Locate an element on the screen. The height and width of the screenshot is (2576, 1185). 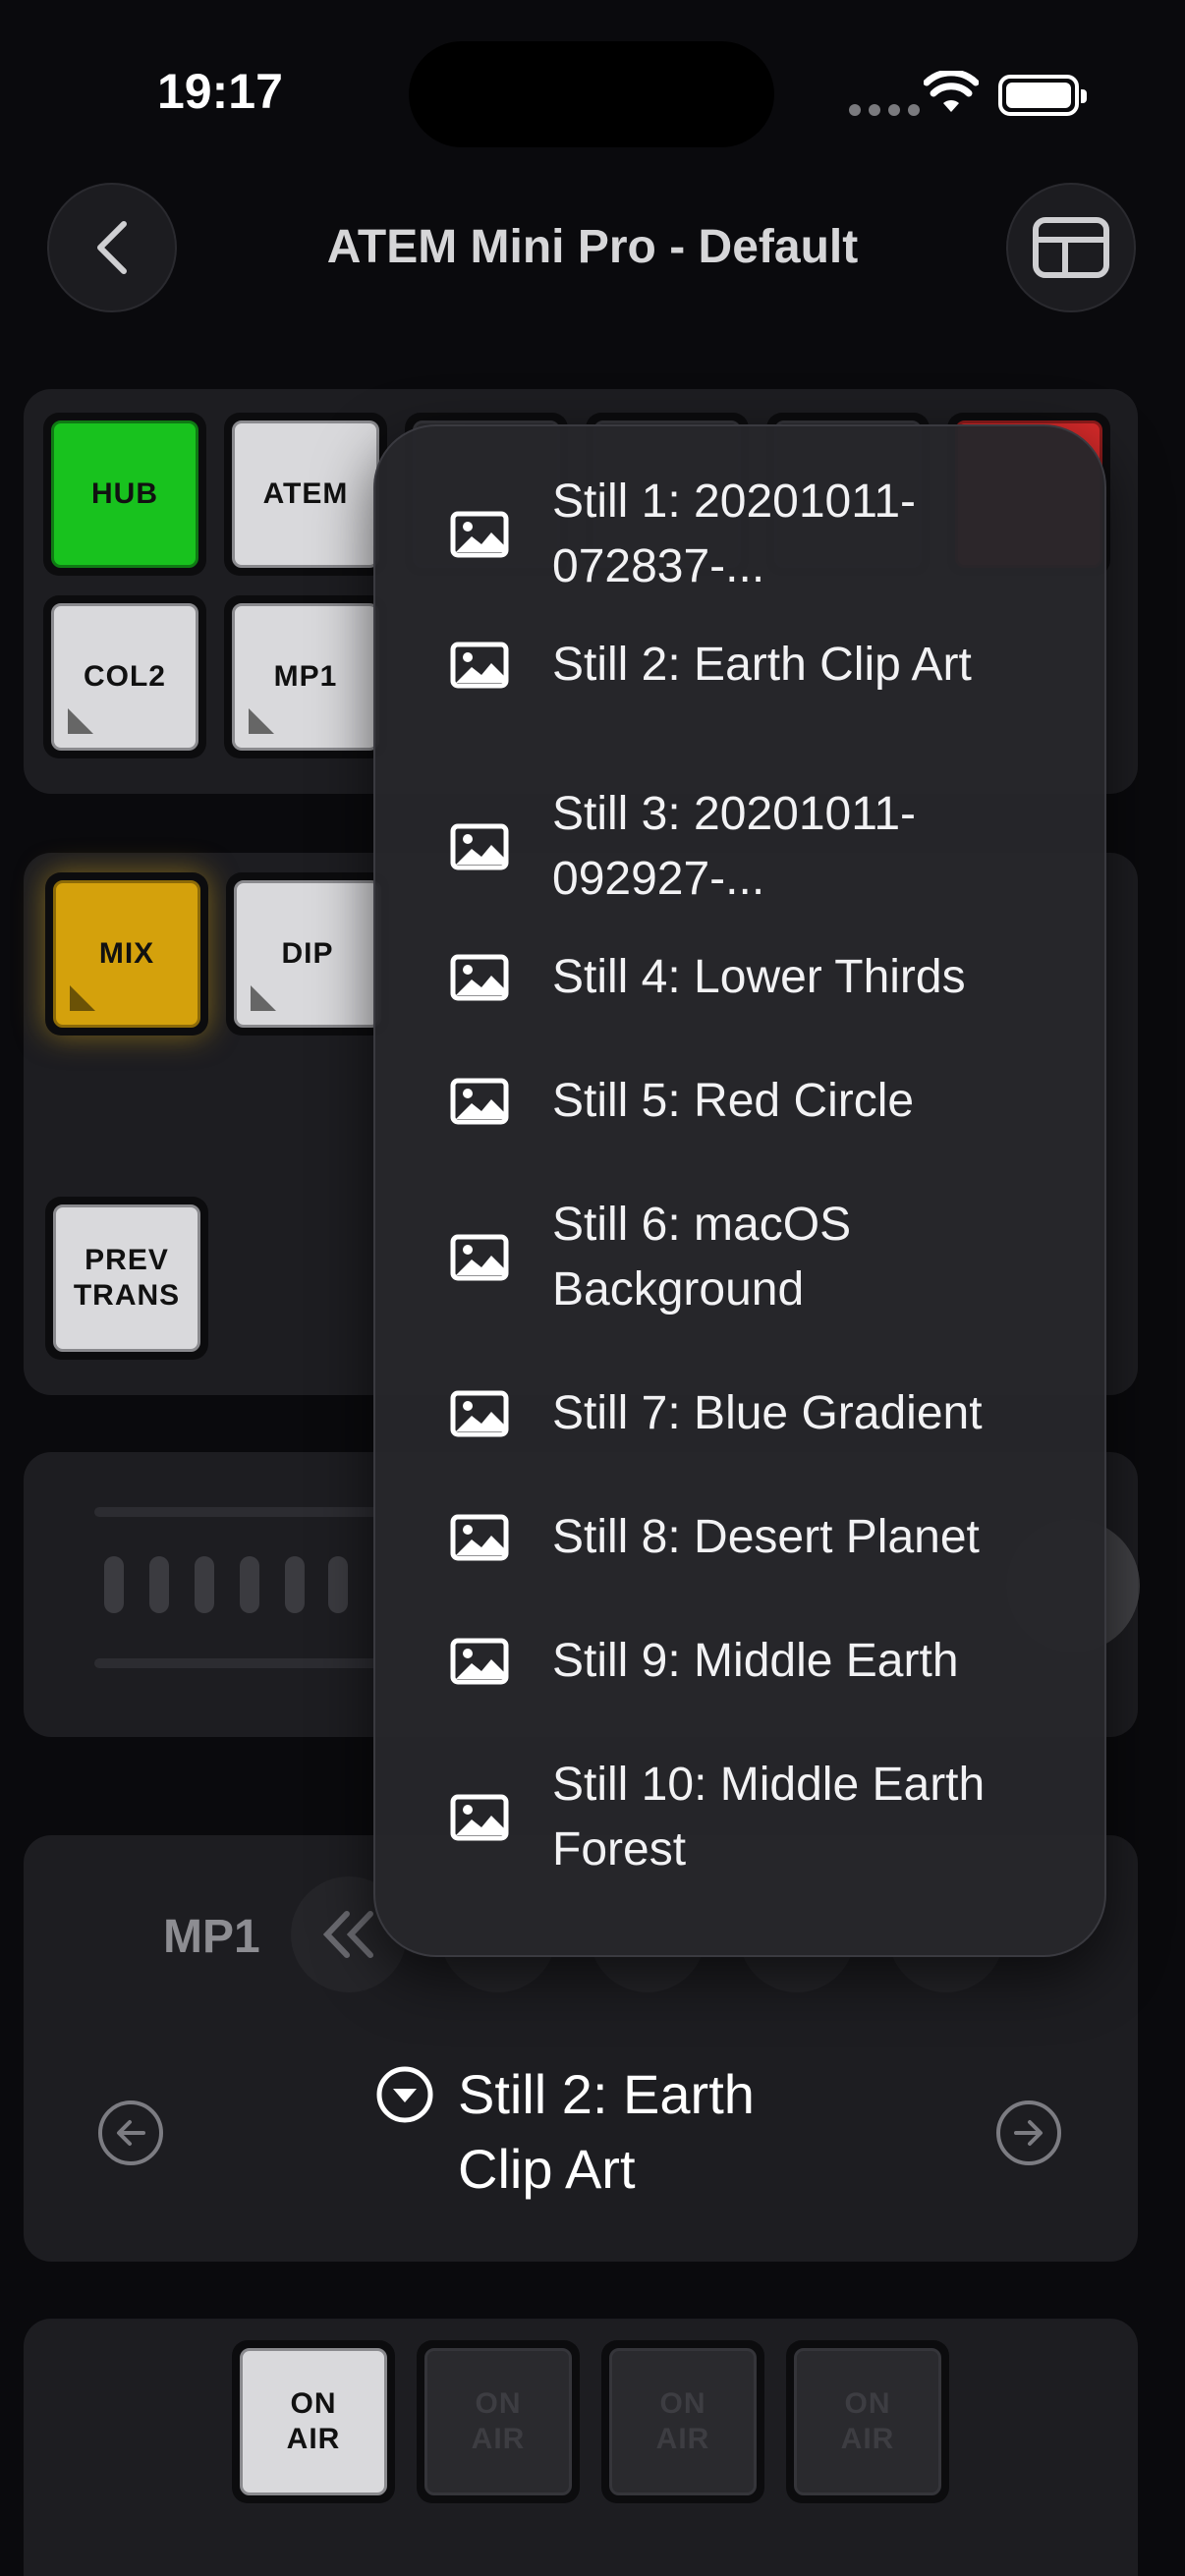
source-mp1-button: MP1 is located at coordinates (306, 676).